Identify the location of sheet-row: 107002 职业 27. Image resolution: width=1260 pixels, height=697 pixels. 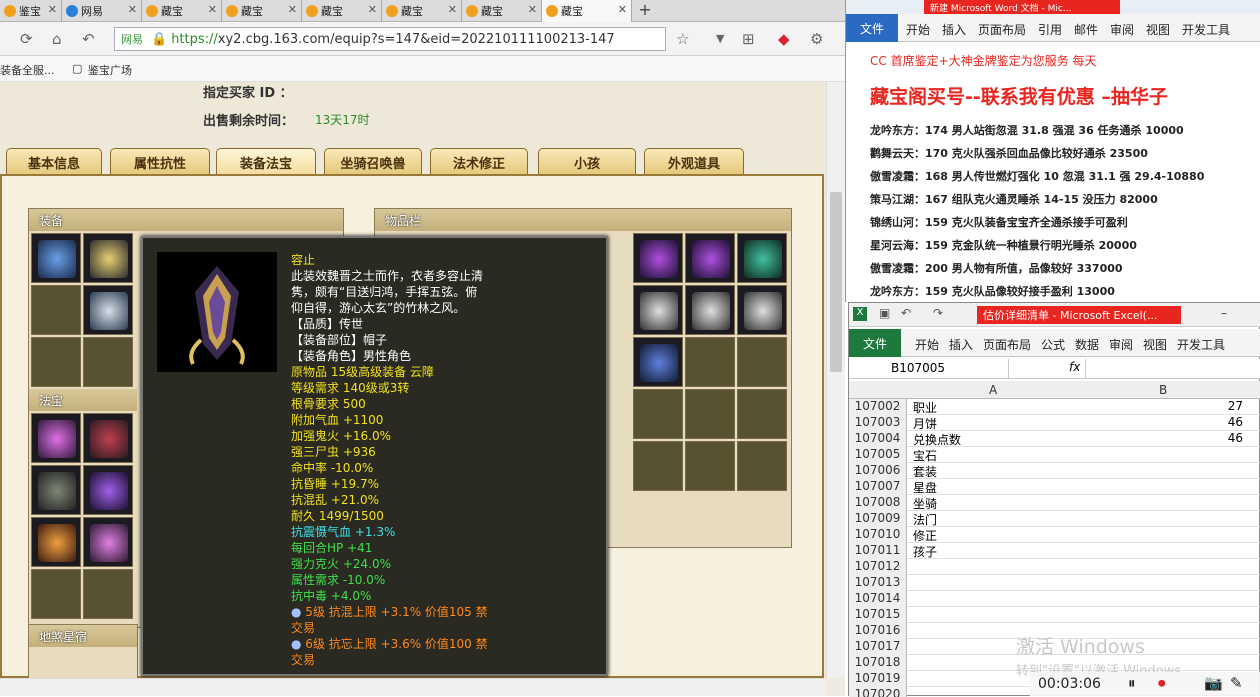
(1054, 407).